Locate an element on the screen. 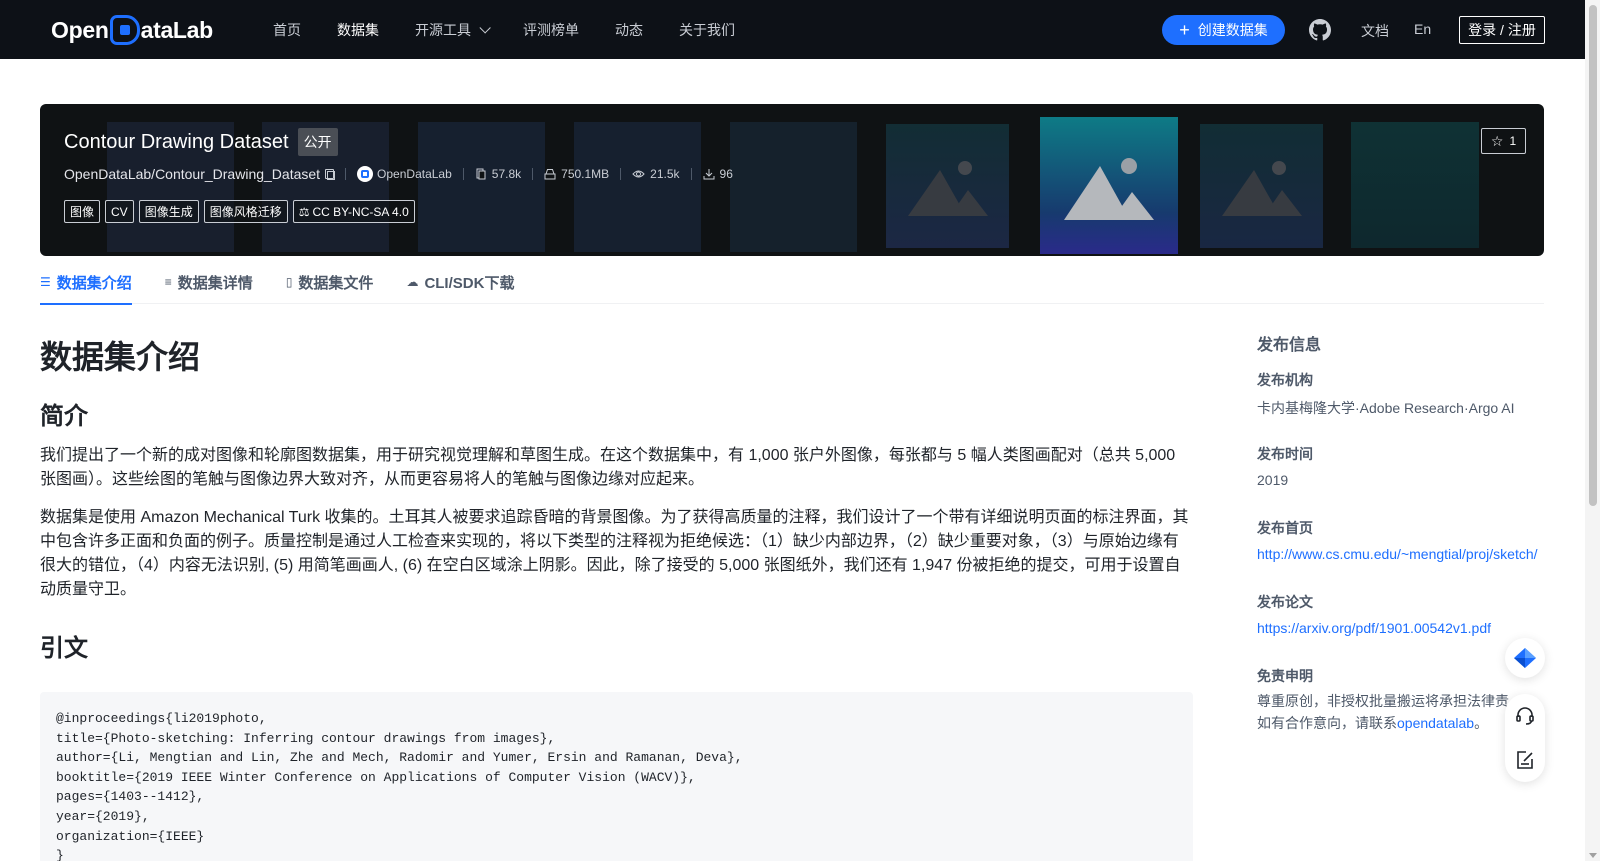 The image size is (1600, 861). disclaimer-line-1: 尊重原创，非授权批量搬运将承担法律责 is located at coordinates (1383, 701).